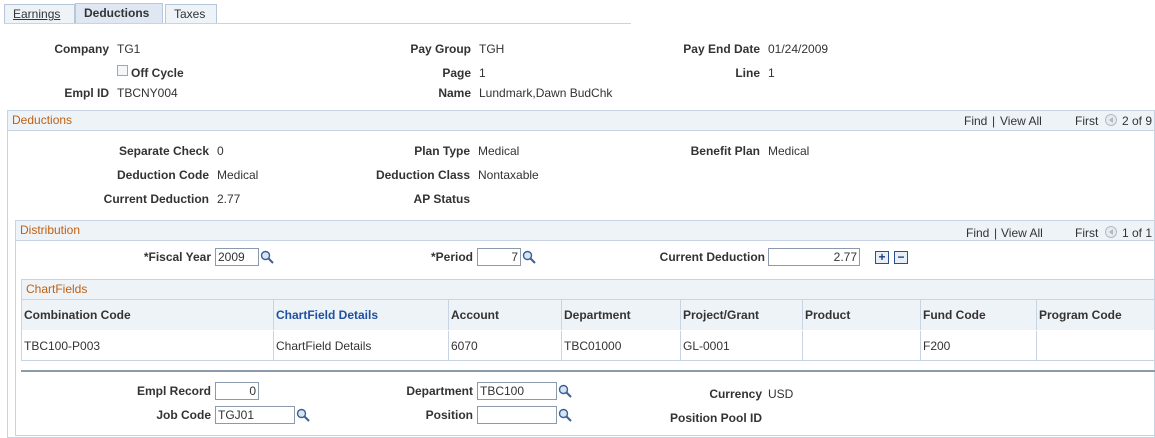 This screenshot has height=438, width=1155. I want to click on current-deduction-label: Current Deduction, so click(156, 199).